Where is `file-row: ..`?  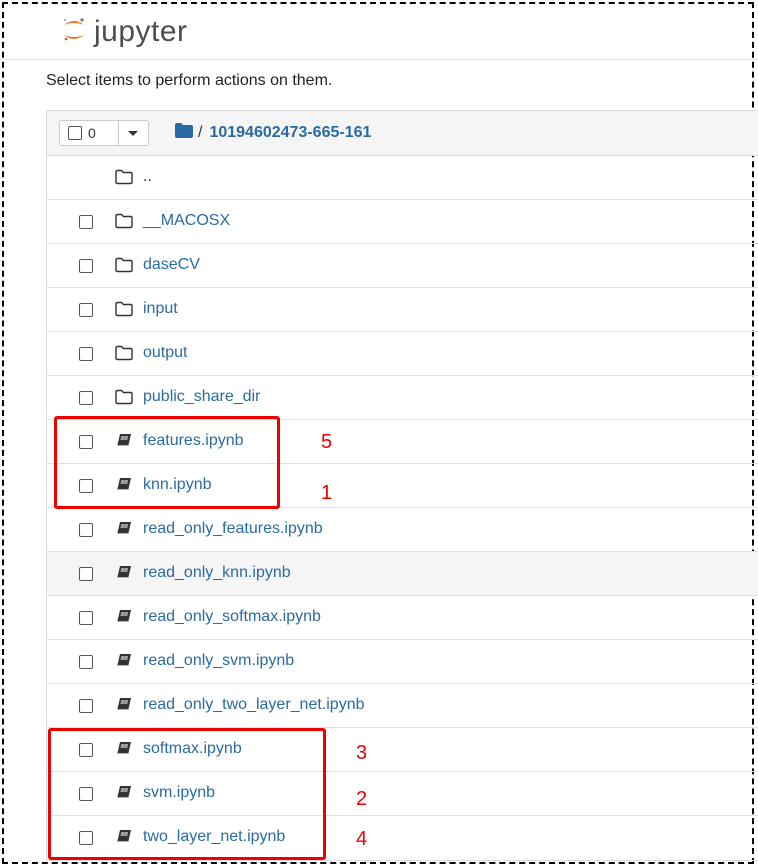 file-row: .. is located at coordinates (402, 178).